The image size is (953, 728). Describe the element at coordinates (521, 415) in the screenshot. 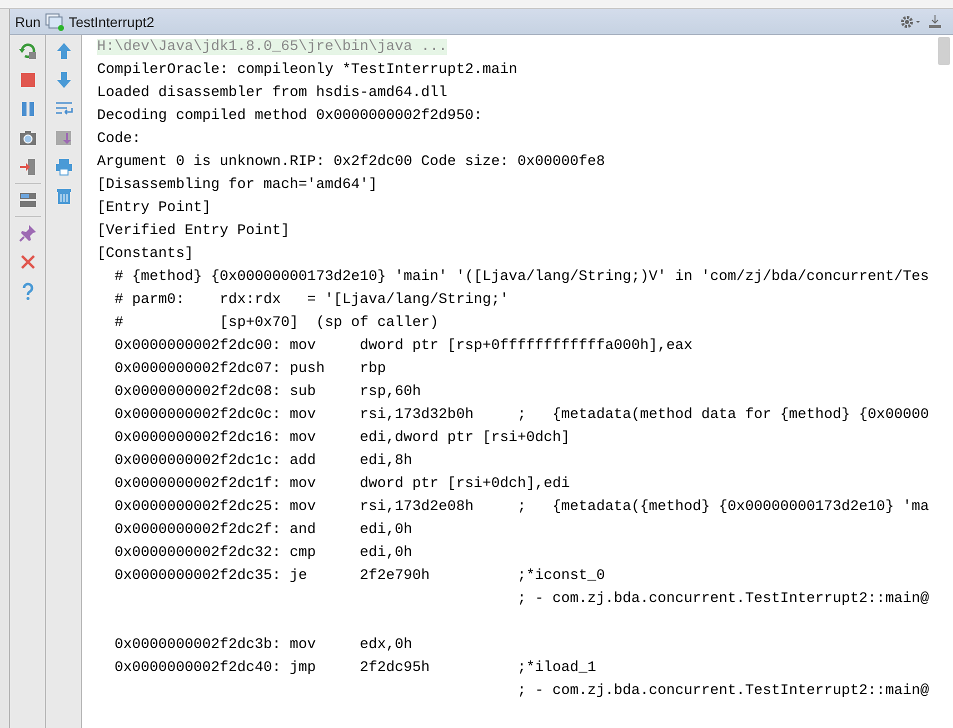

I see `output-line: 0x0000000002f2dc0c: mov rsi,173d32b0h ; {metadata(method data for {method} {0x00000` at that location.